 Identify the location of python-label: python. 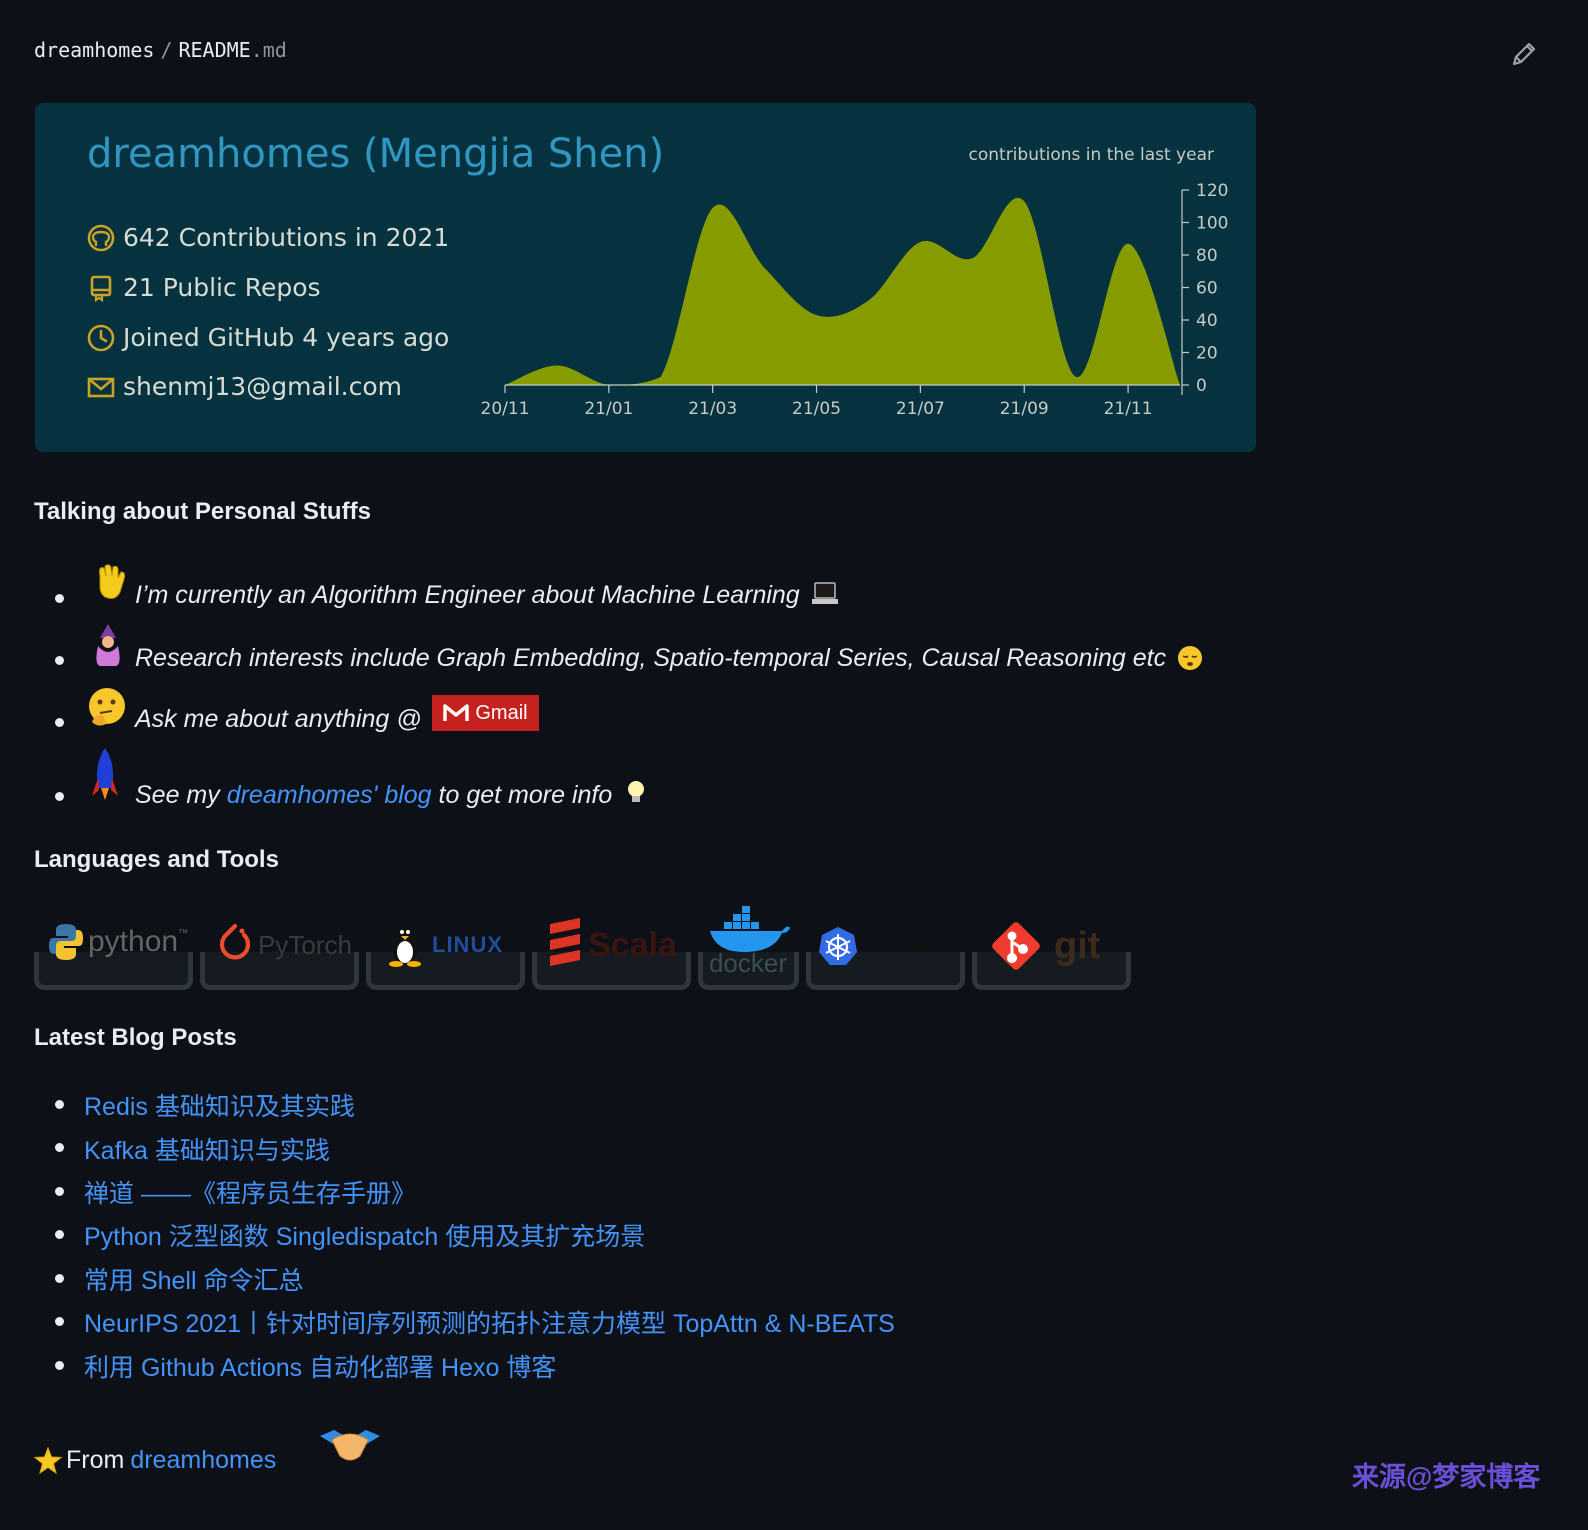
(133, 941).